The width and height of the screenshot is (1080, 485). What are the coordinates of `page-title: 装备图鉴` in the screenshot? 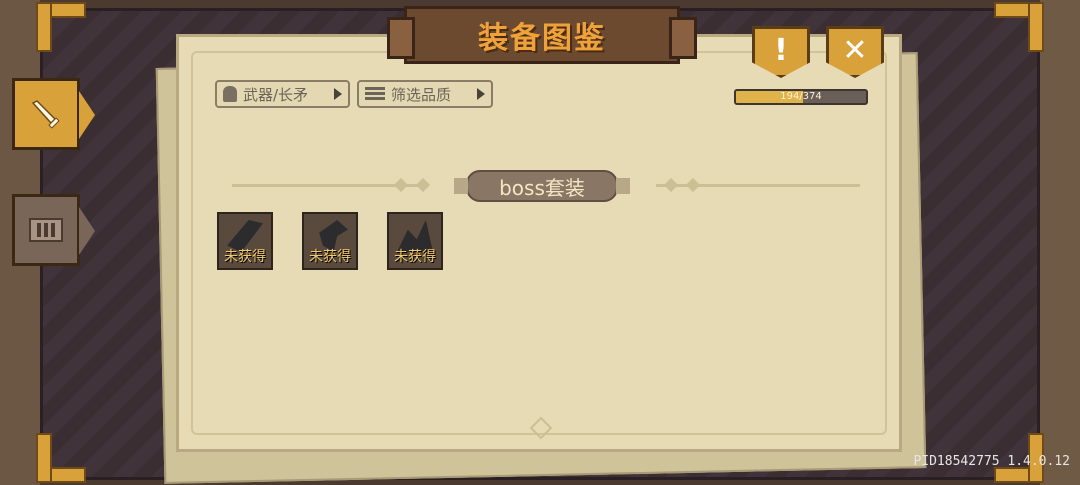 It's located at (542, 38).